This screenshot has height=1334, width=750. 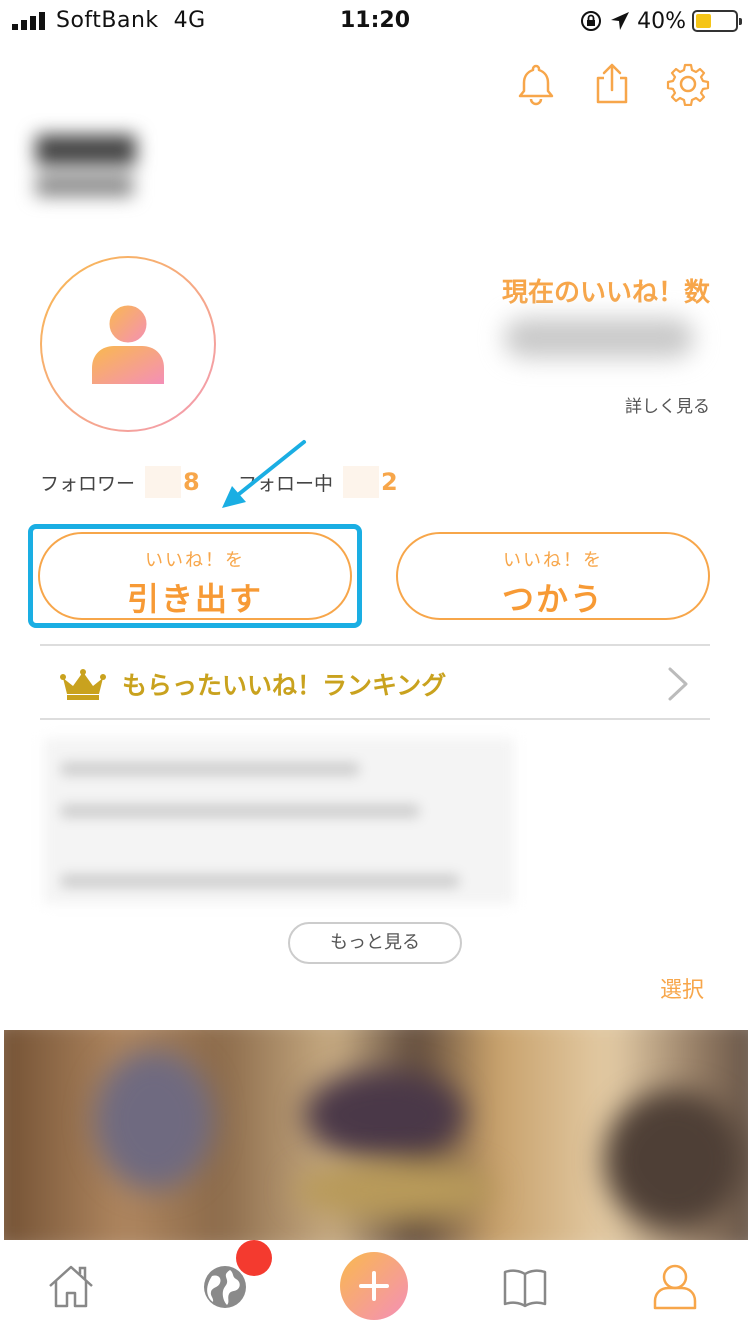 I want to click on home-icon, so click(x=71, y=1286).